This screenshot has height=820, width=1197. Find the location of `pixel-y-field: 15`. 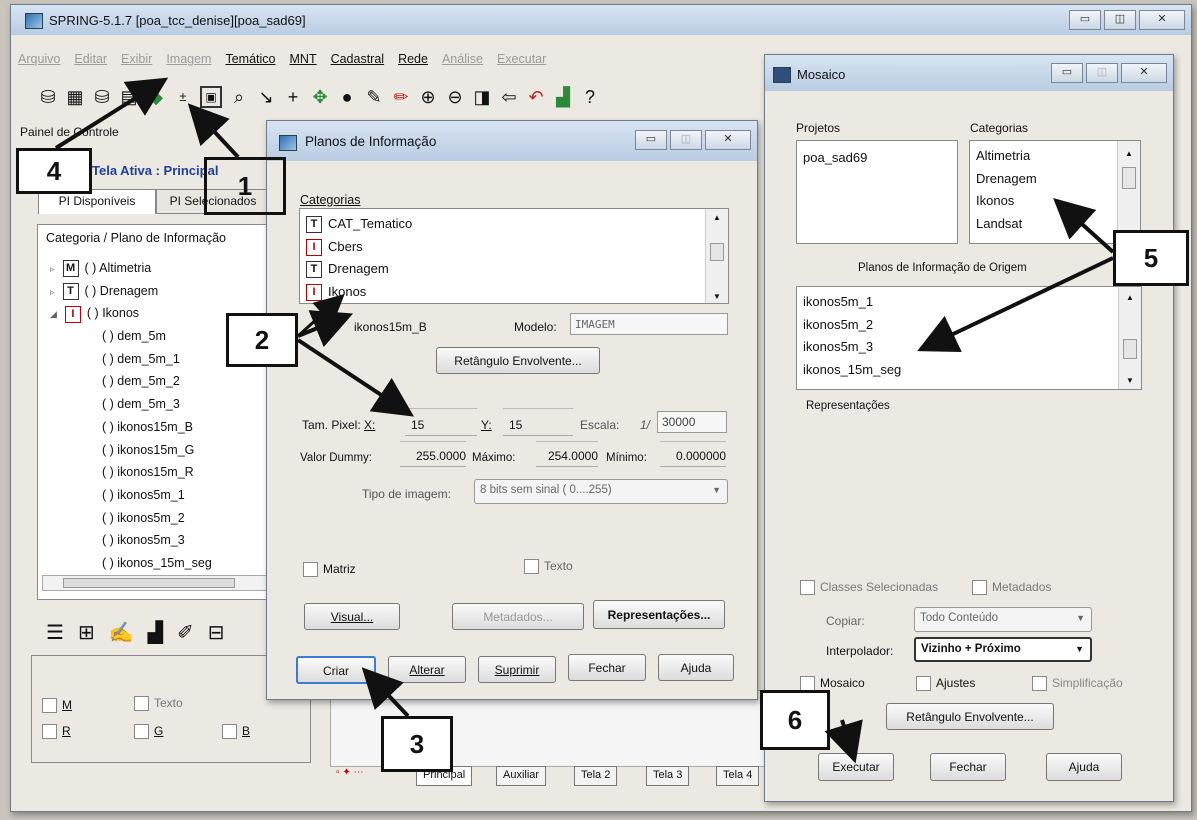

pixel-y-field: 15 is located at coordinates (538, 422).